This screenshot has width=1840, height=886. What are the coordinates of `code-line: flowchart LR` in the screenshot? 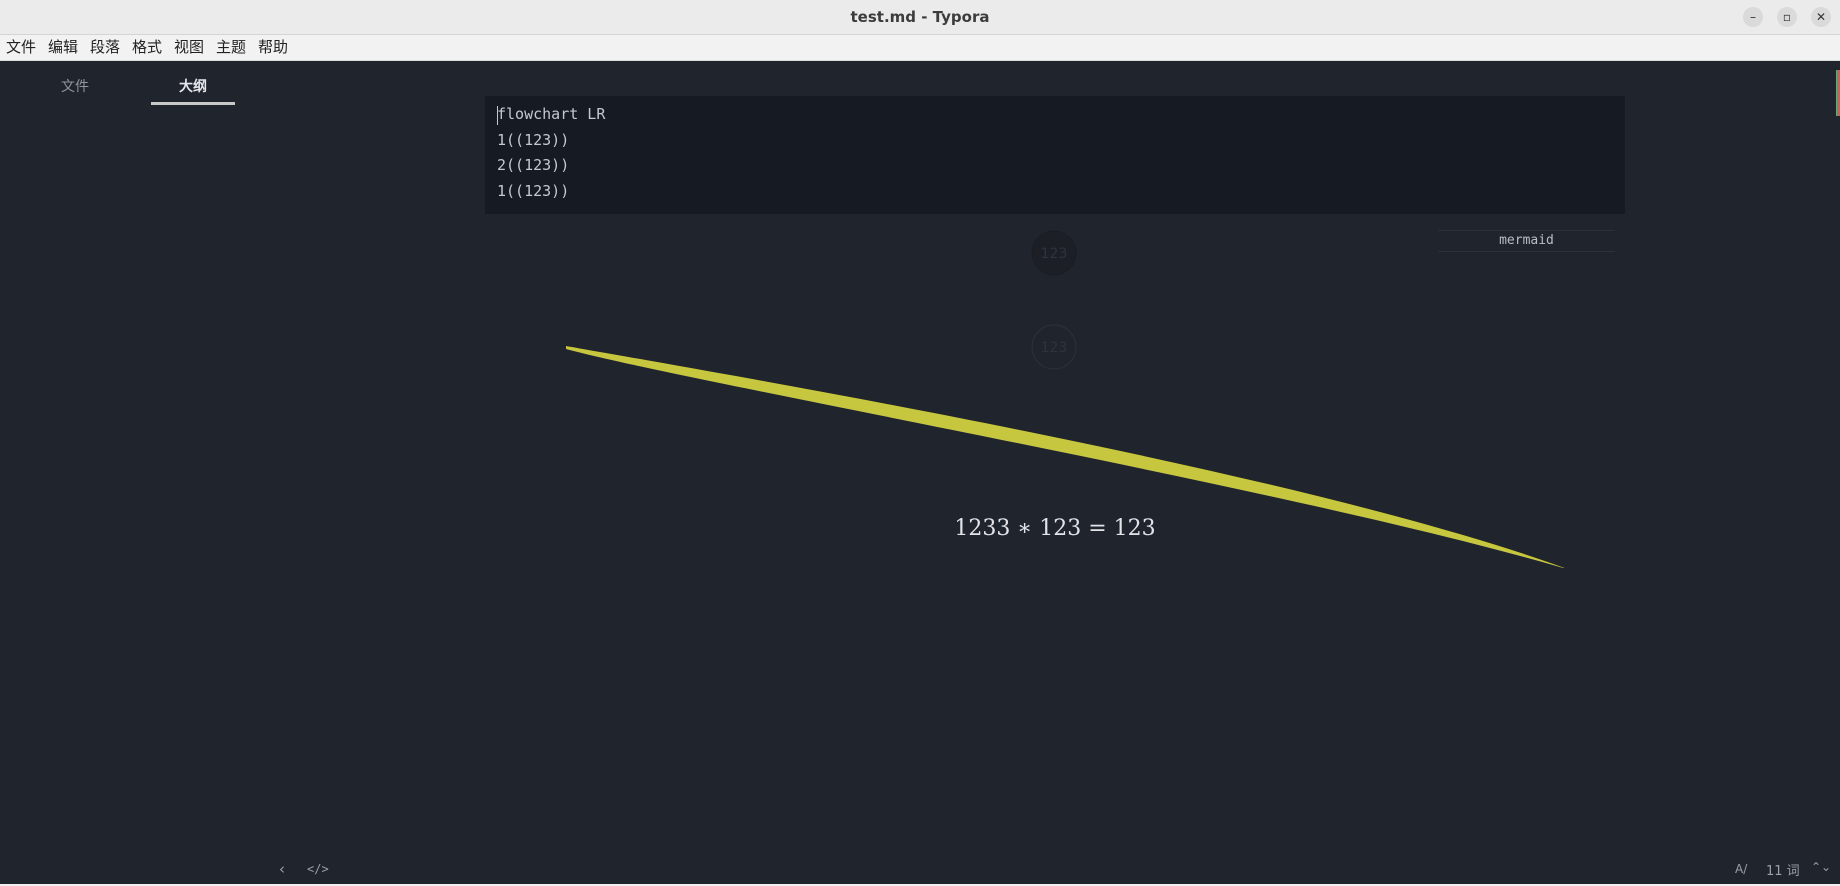 It's located at (551, 114).